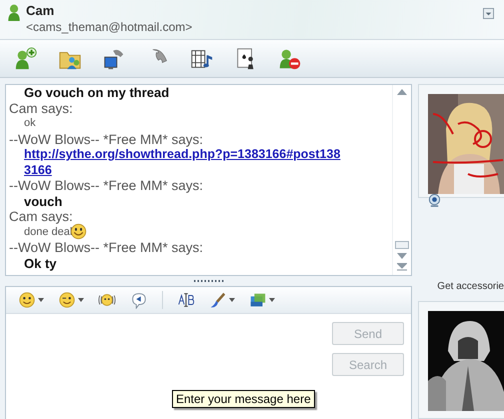 This screenshot has width=504, height=419. I want to click on background-icon, so click(258, 300).